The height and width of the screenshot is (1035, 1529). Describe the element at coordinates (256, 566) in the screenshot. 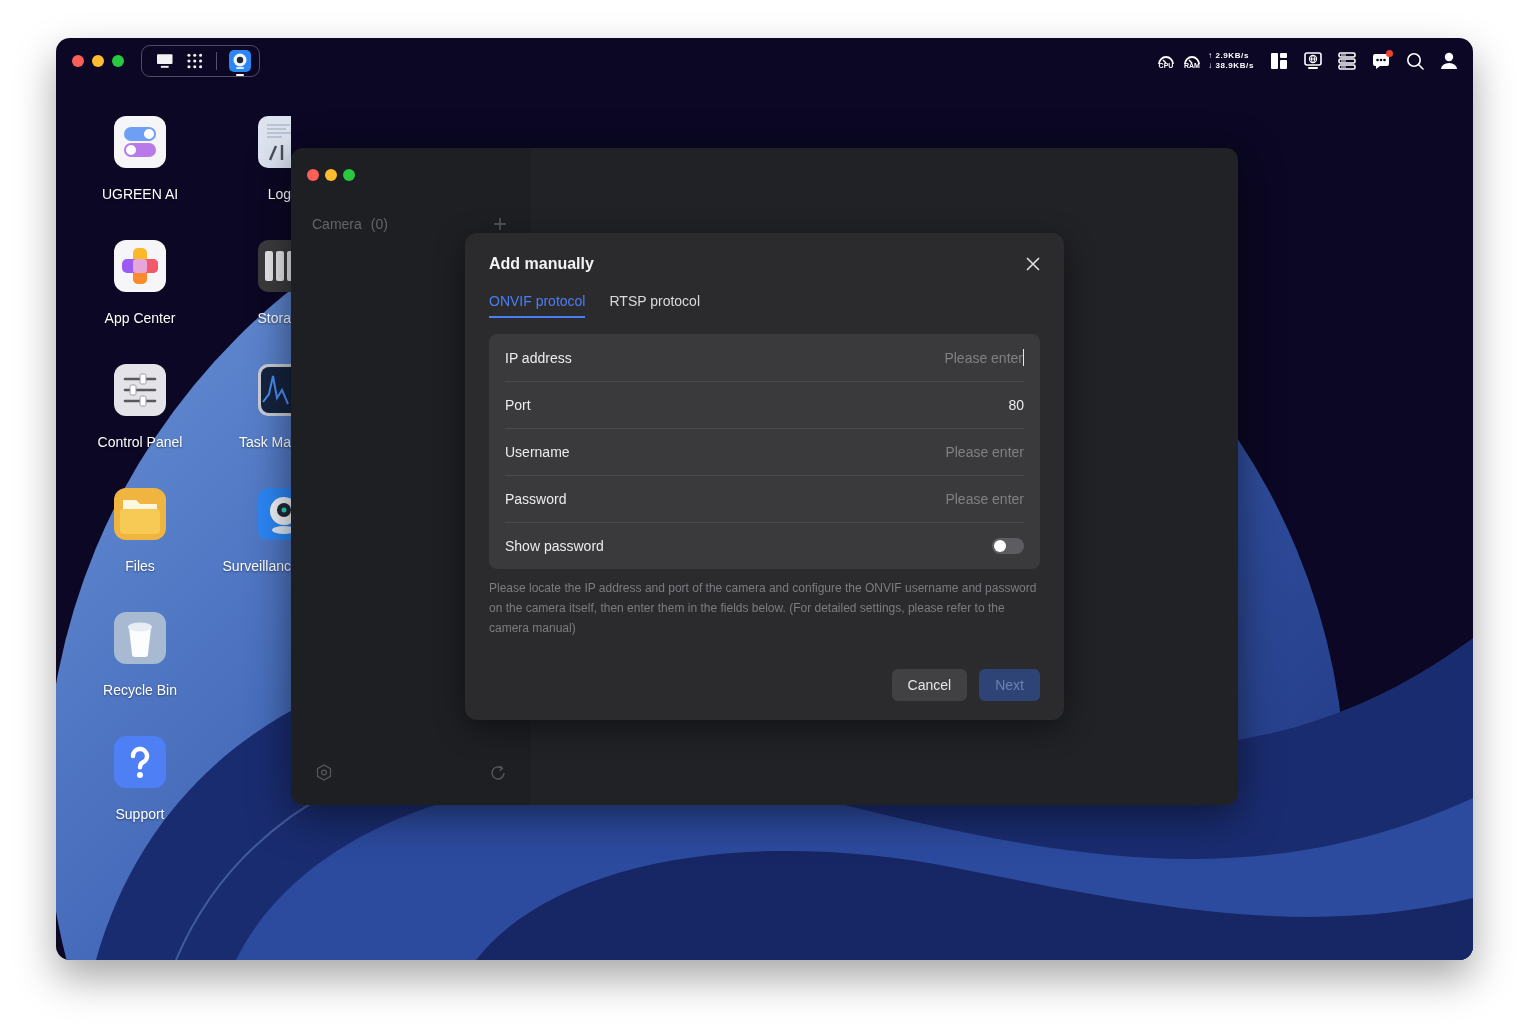

I see `app-label: Surveillanc` at that location.